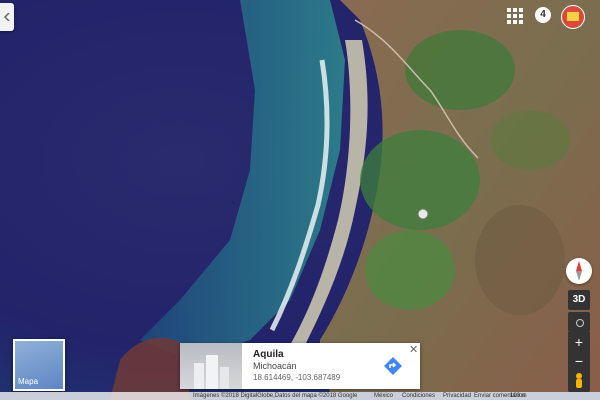  I want to click on pegman-icon, so click(579, 381).